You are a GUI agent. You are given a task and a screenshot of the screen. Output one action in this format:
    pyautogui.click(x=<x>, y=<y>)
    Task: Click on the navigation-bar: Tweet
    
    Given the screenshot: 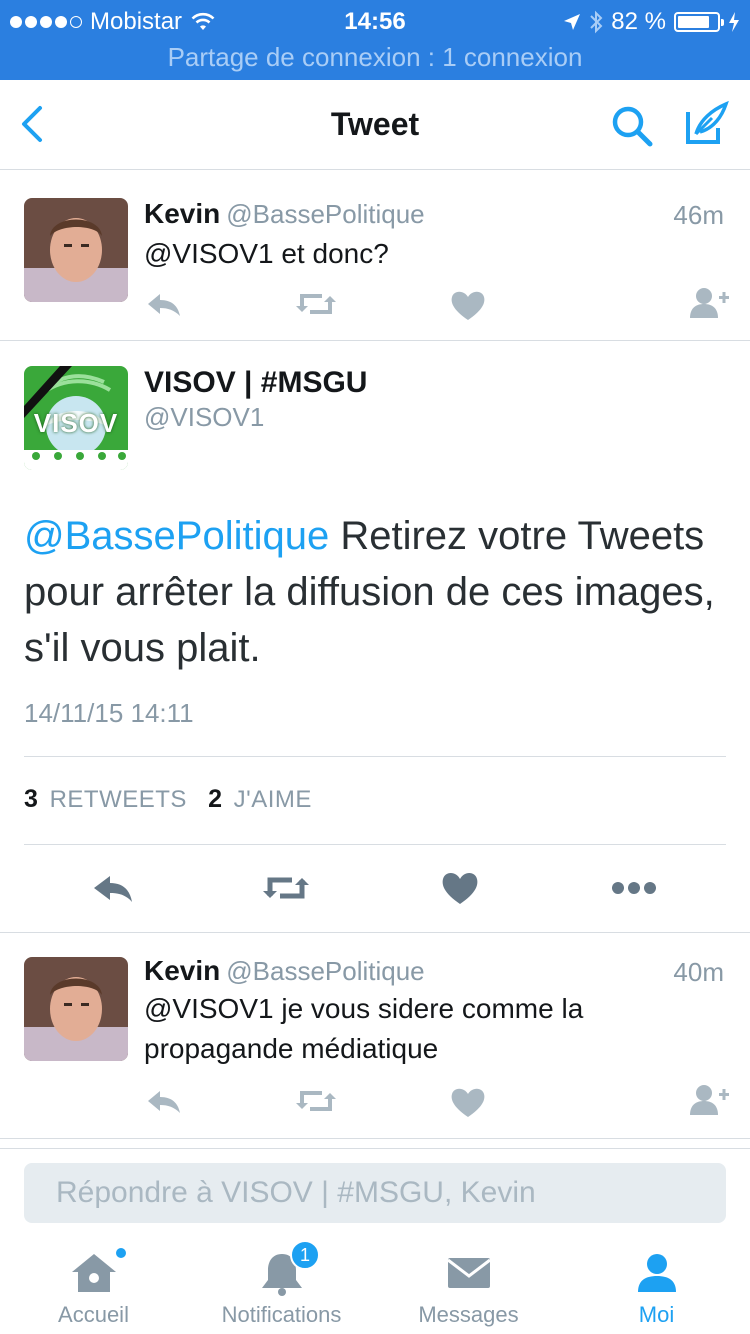 What is the action you would take?
    pyautogui.click(x=375, y=125)
    